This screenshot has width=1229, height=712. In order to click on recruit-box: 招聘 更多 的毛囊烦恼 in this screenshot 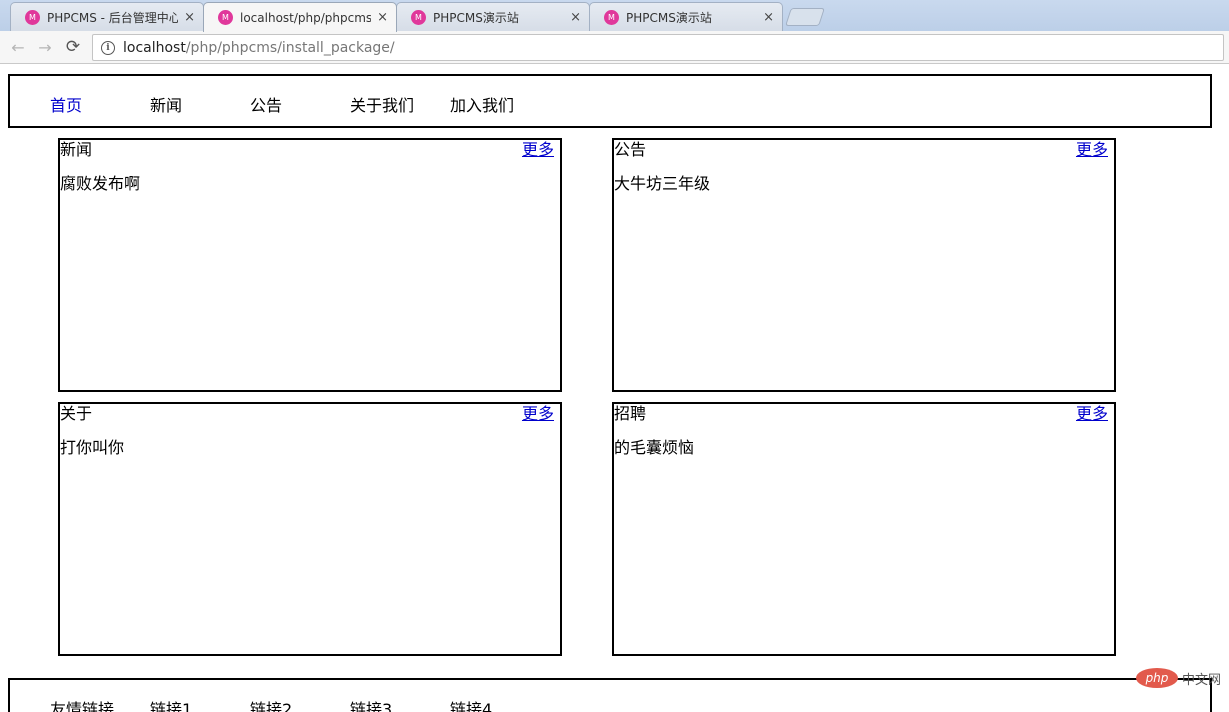, I will do `click(864, 529)`.